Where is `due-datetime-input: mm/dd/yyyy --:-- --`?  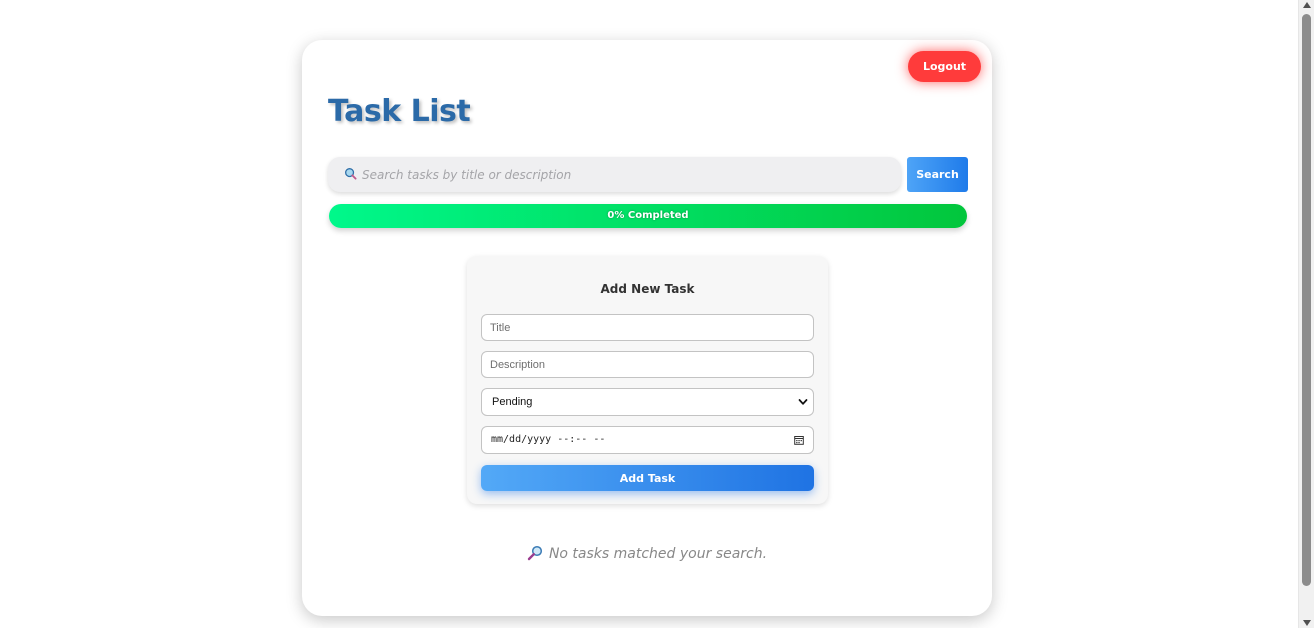
due-datetime-input: mm/dd/yyyy --:-- -- is located at coordinates (647, 440).